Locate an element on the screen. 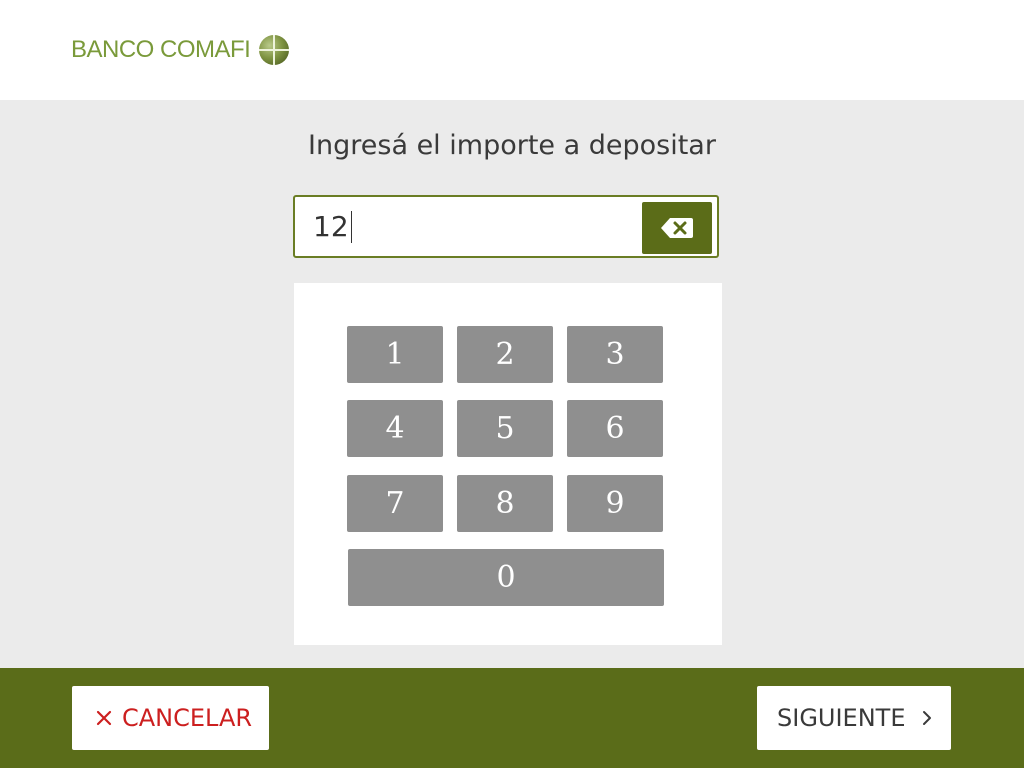 The image size is (1024, 768). key-7: 7 is located at coordinates (395, 503).